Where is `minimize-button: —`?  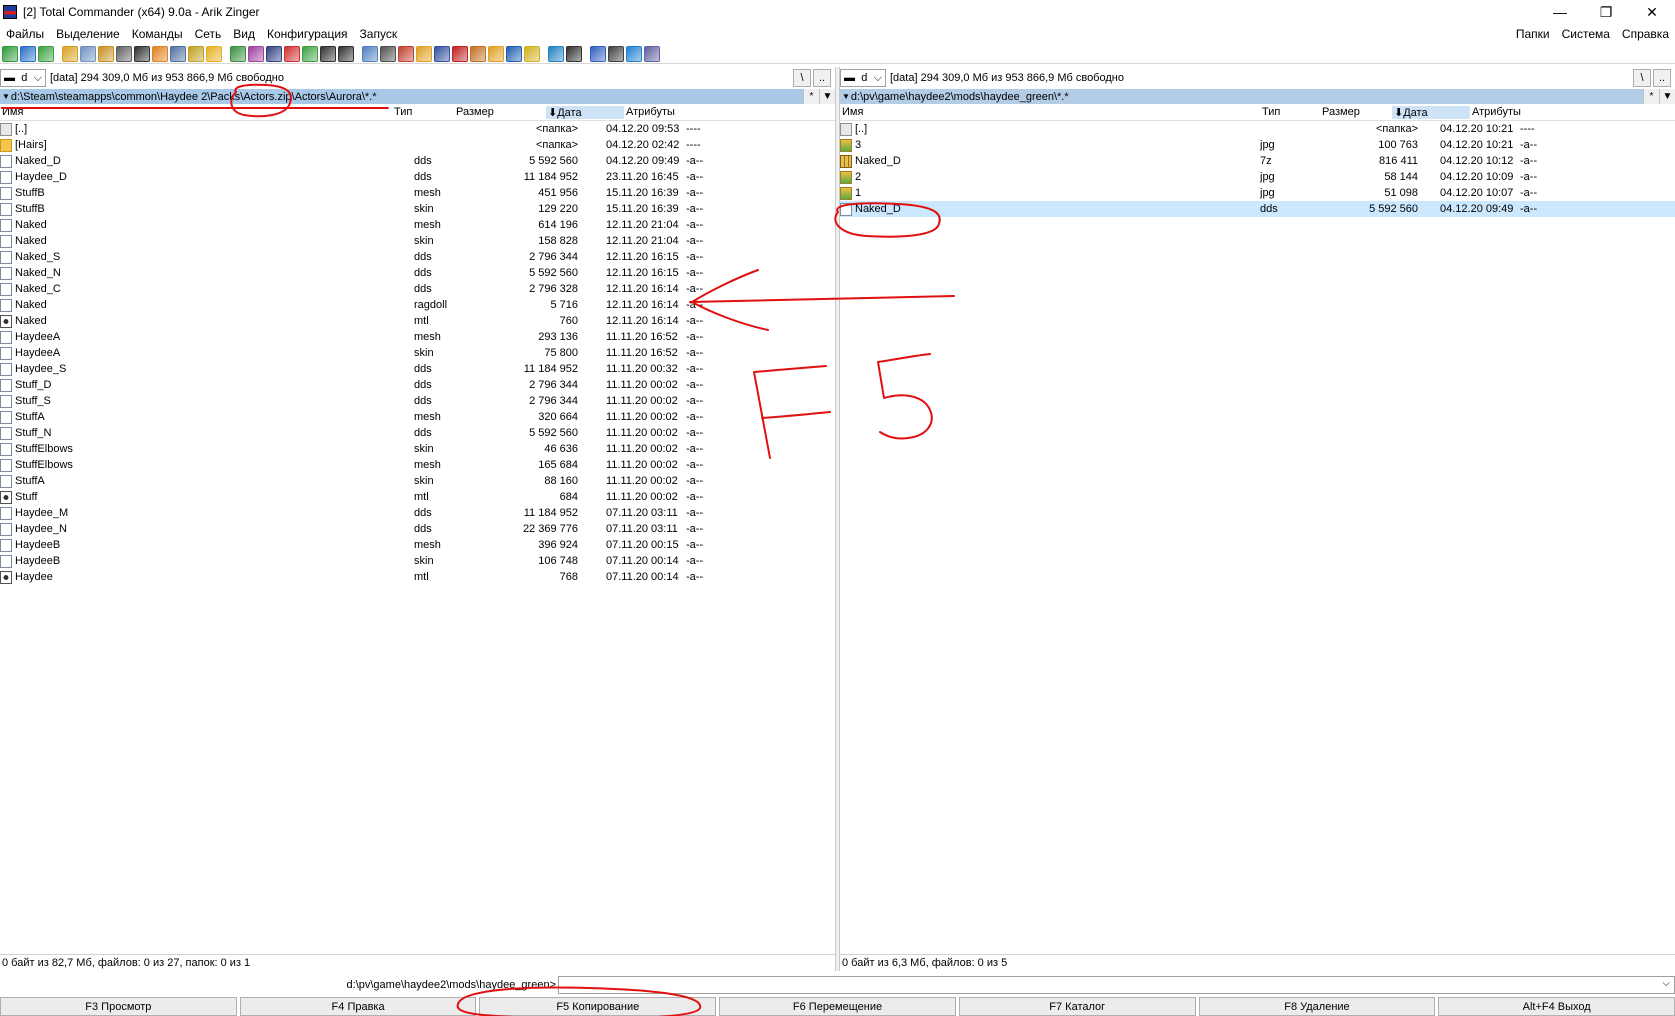
minimize-button: — is located at coordinates (1560, 12).